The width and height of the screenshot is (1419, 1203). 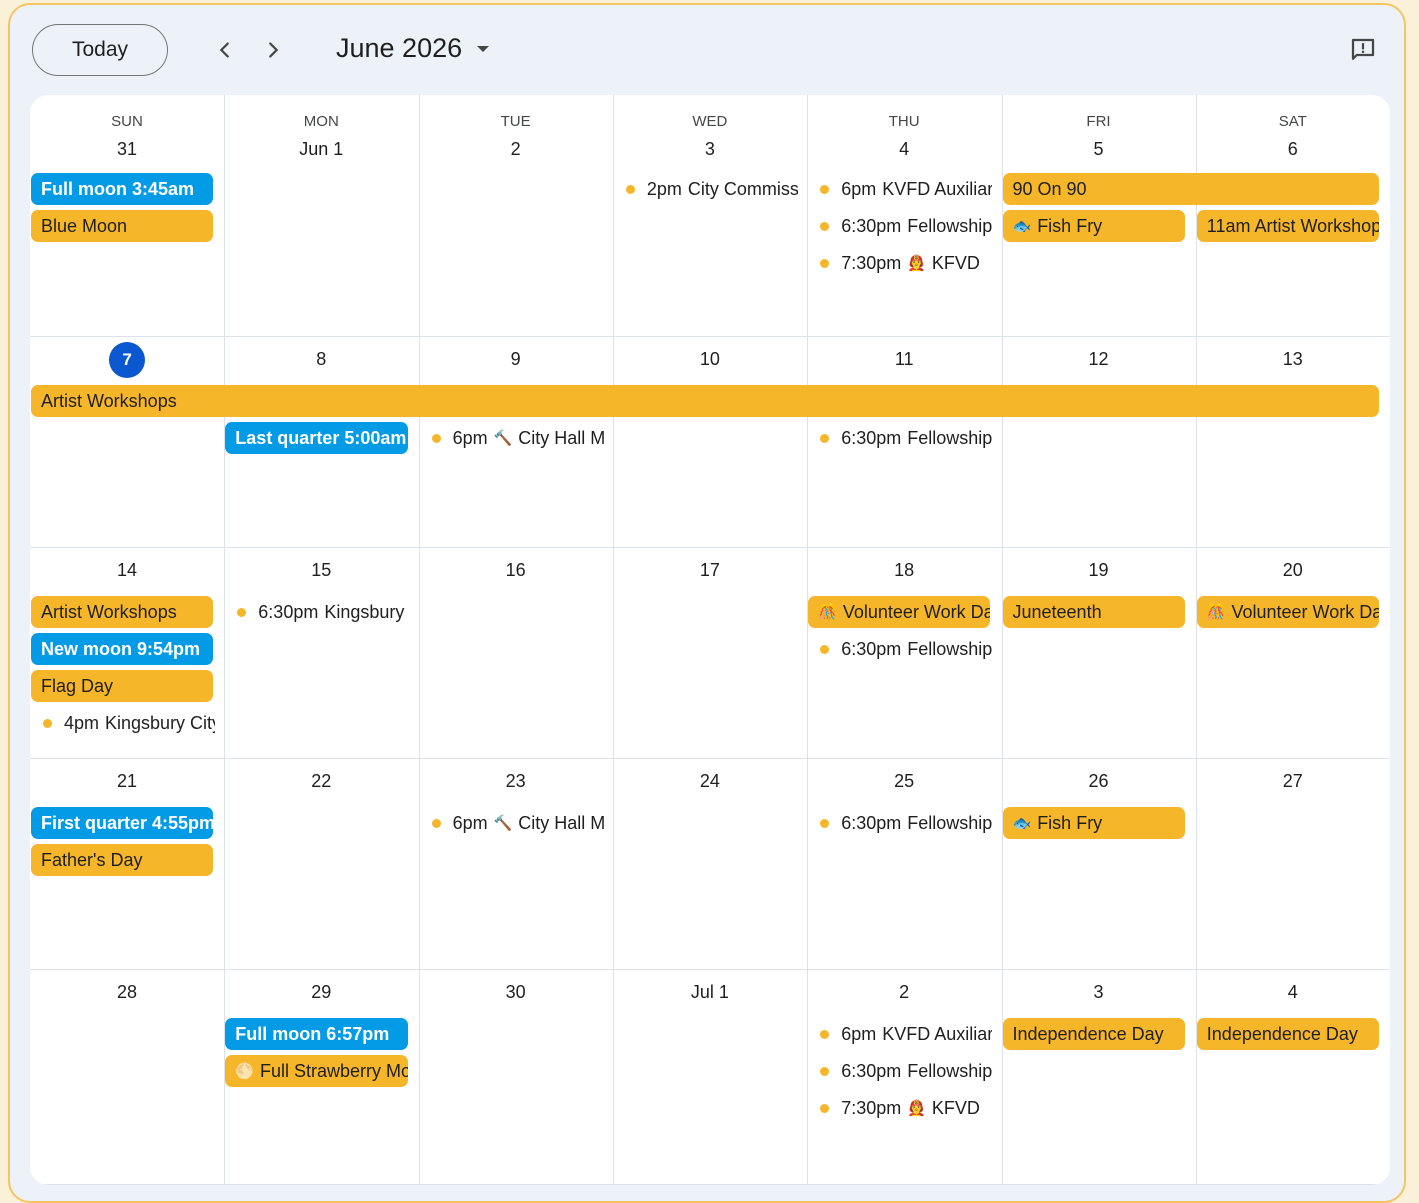 I want to click on event-chip: Juneteenth, so click(x=1093, y=612).